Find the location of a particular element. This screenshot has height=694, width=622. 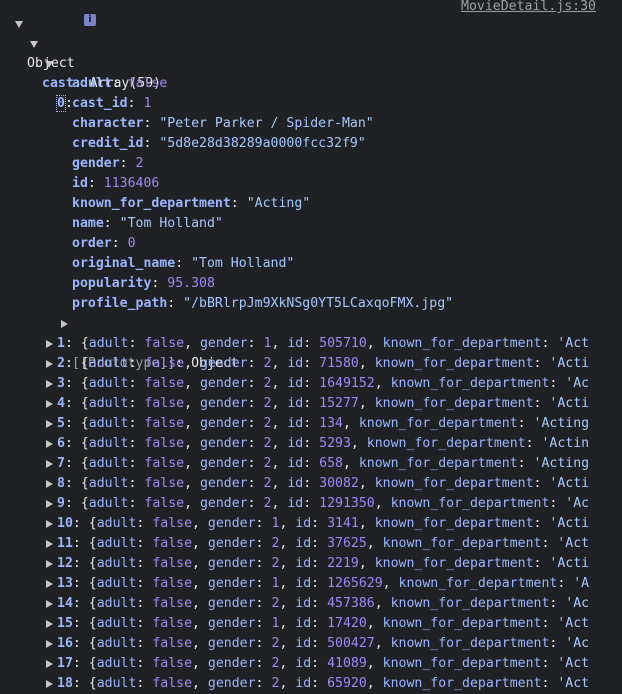

preview-value: 'Acti is located at coordinates (569, 523).